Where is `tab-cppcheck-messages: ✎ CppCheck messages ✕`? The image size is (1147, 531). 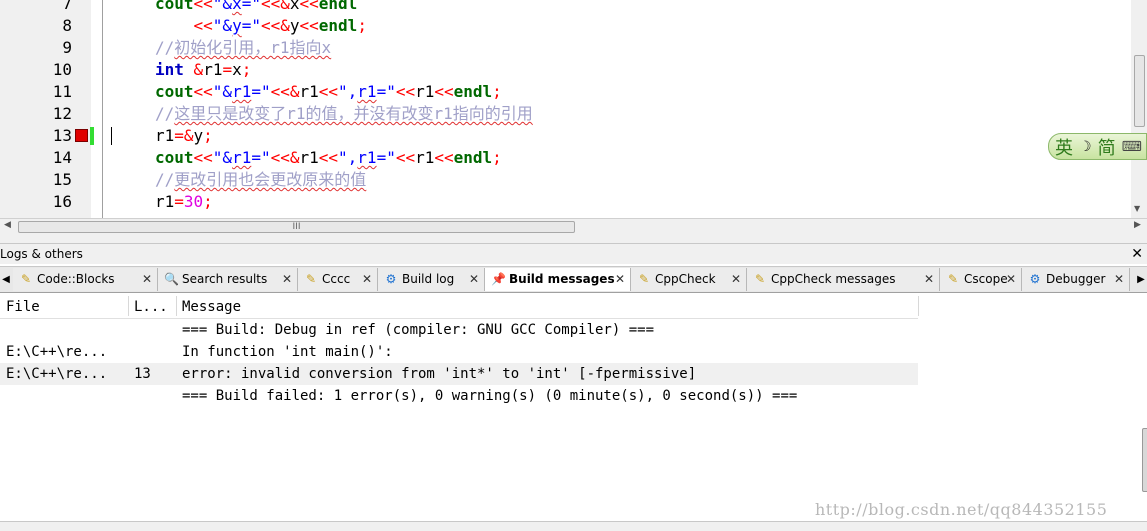
tab-cppcheck-messages: ✎ CppCheck messages ✕ is located at coordinates (843, 279).